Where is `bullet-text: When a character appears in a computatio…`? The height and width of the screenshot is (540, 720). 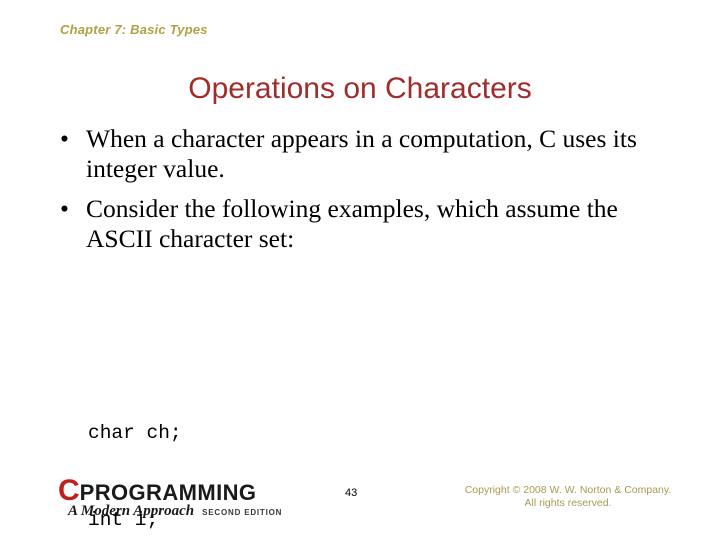 bullet-text: When a character appears in a computatio… is located at coordinates (361, 153).